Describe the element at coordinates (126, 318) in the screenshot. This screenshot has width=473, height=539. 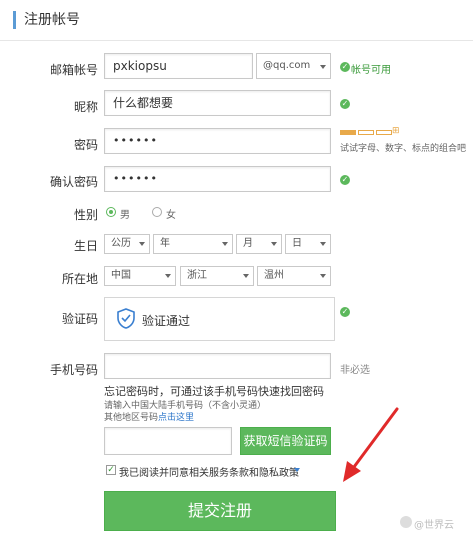
I see `shield-check-icon` at that location.